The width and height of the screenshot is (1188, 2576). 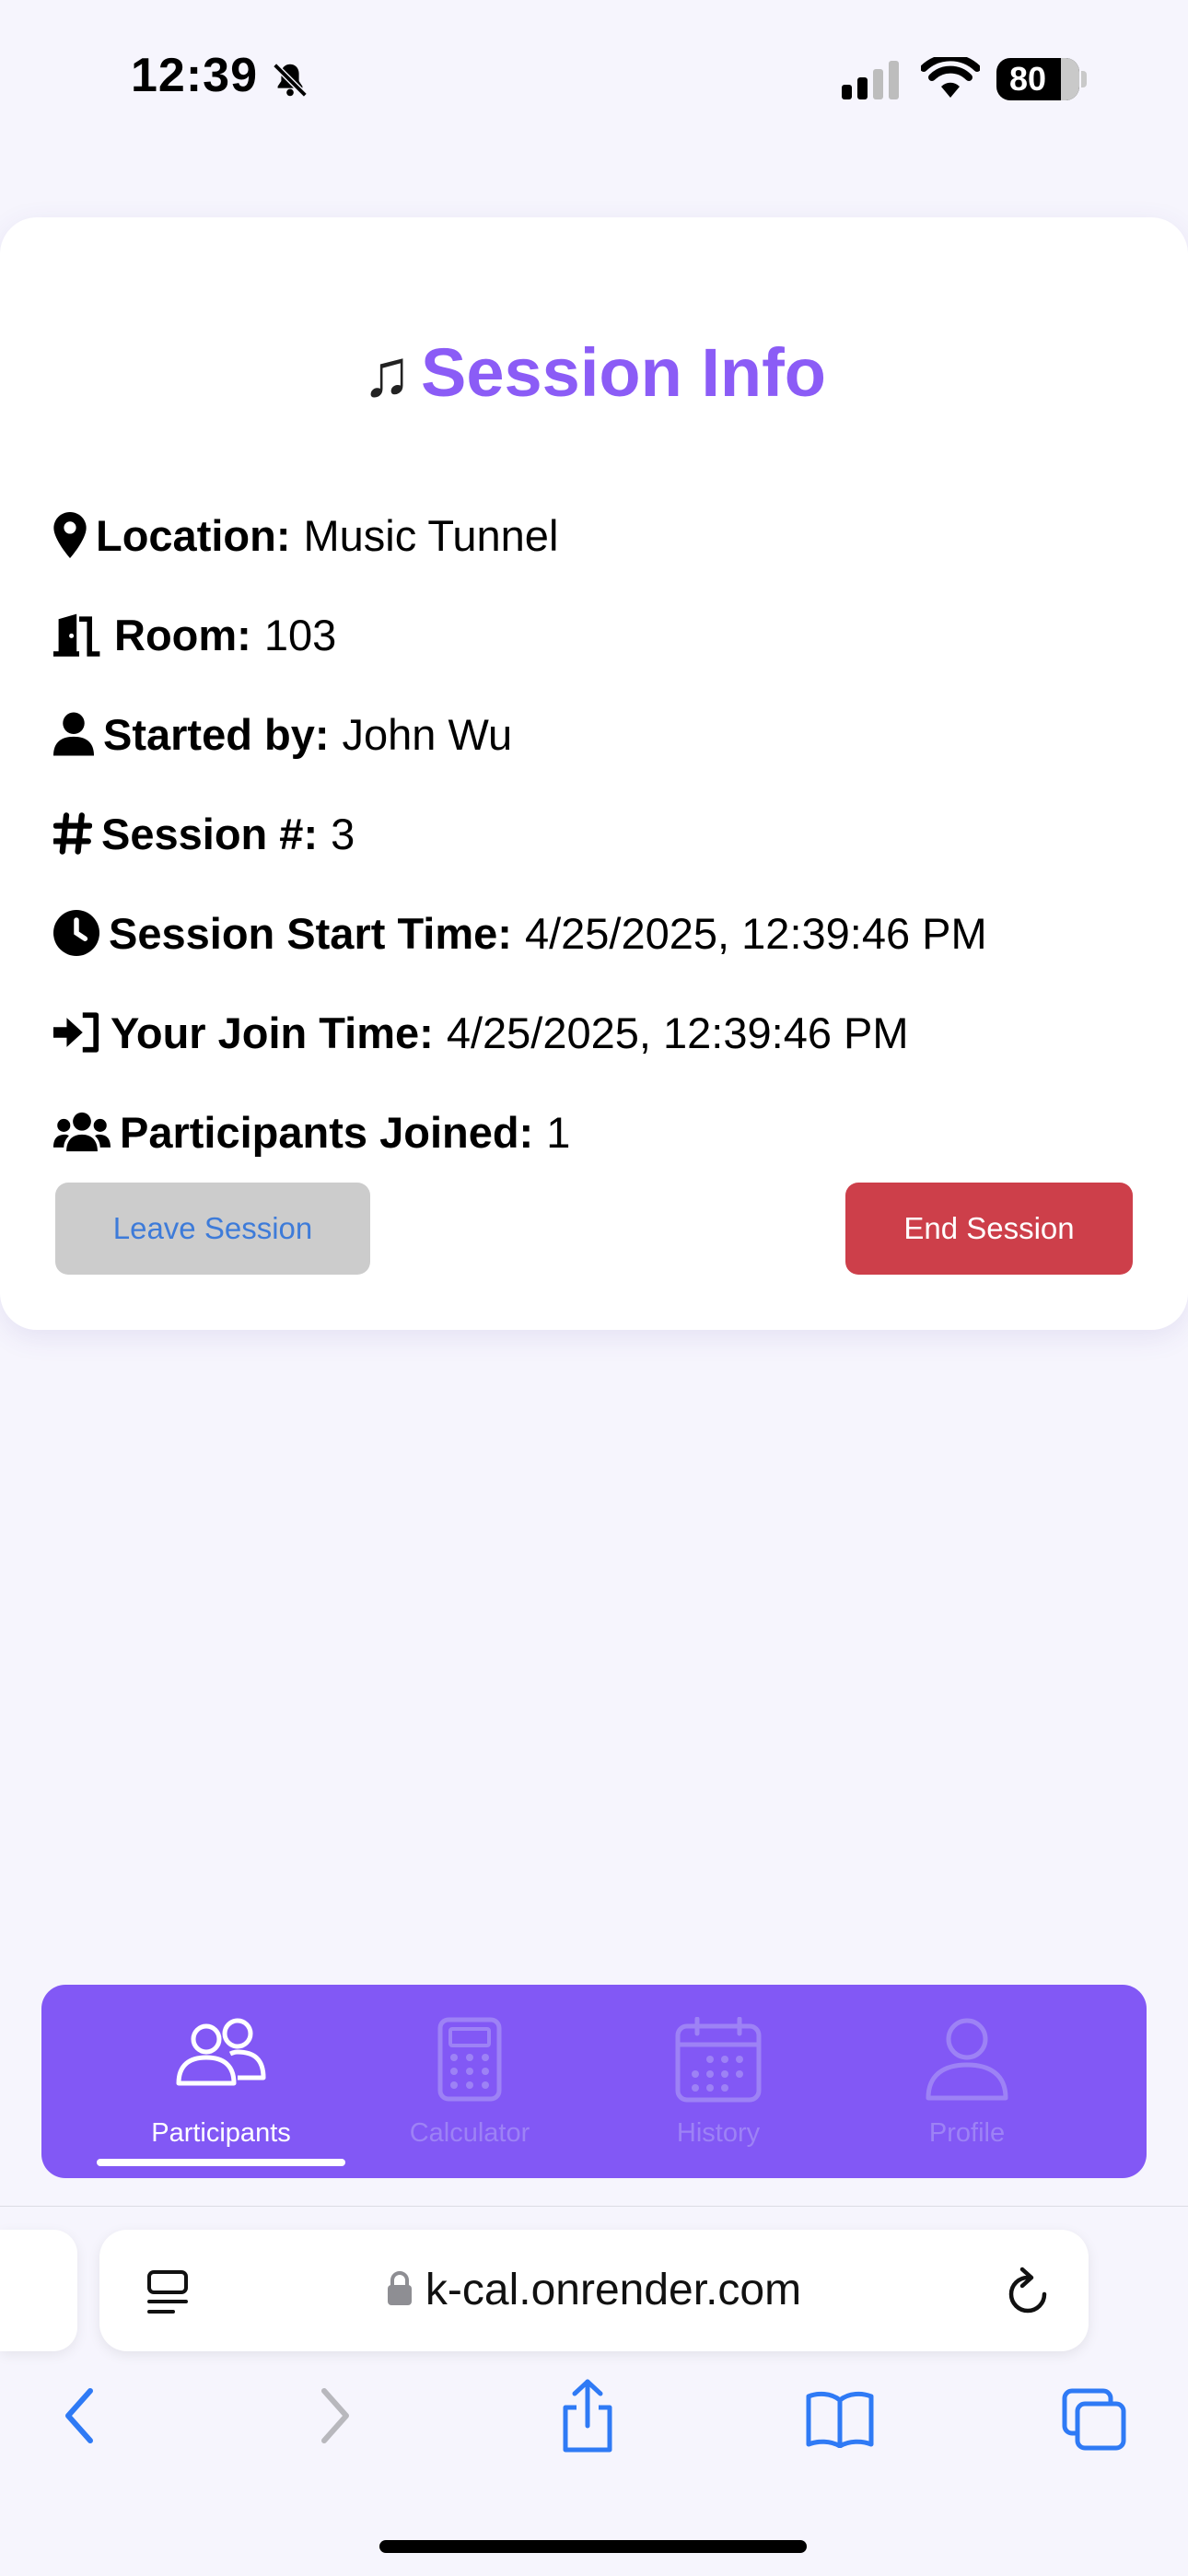 I want to click on location-value: Music Tunnel, so click(x=431, y=535).